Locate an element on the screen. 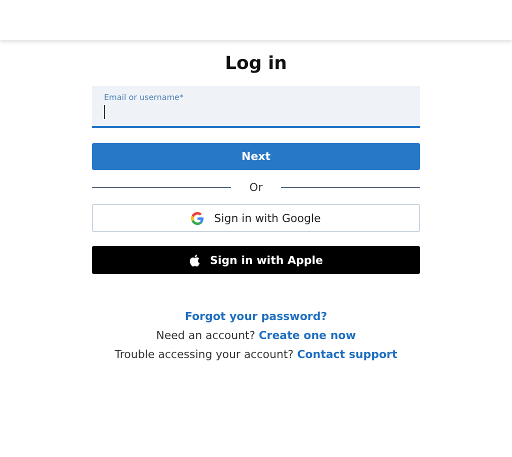  input-field: Email or username* is located at coordinates (256, 107).